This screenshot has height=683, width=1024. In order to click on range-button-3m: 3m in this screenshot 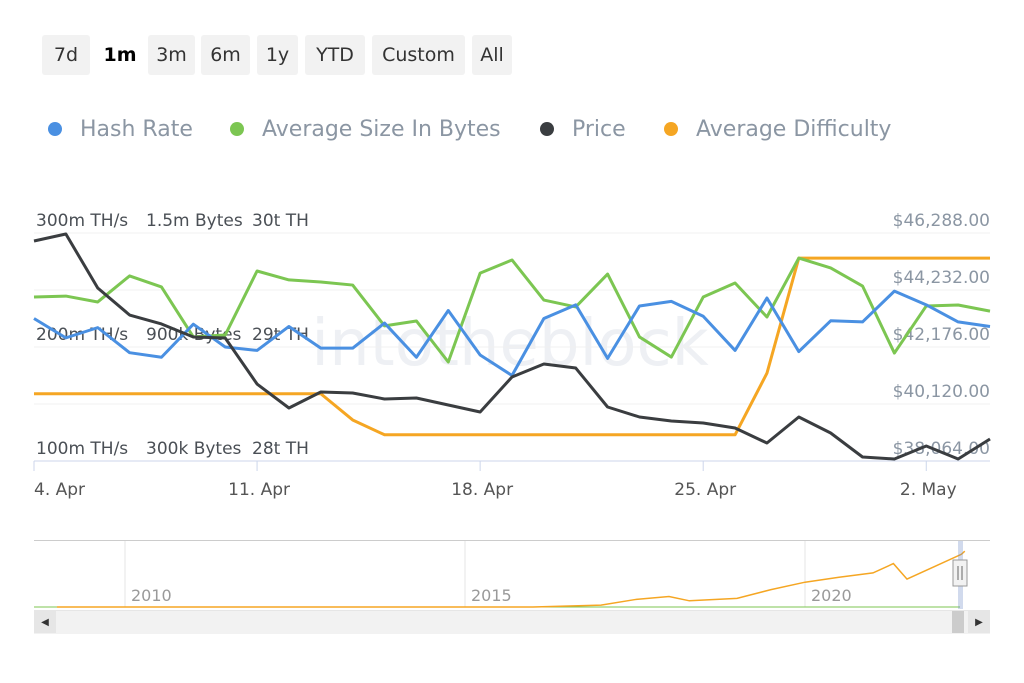, I will do `click(171, 55)`.